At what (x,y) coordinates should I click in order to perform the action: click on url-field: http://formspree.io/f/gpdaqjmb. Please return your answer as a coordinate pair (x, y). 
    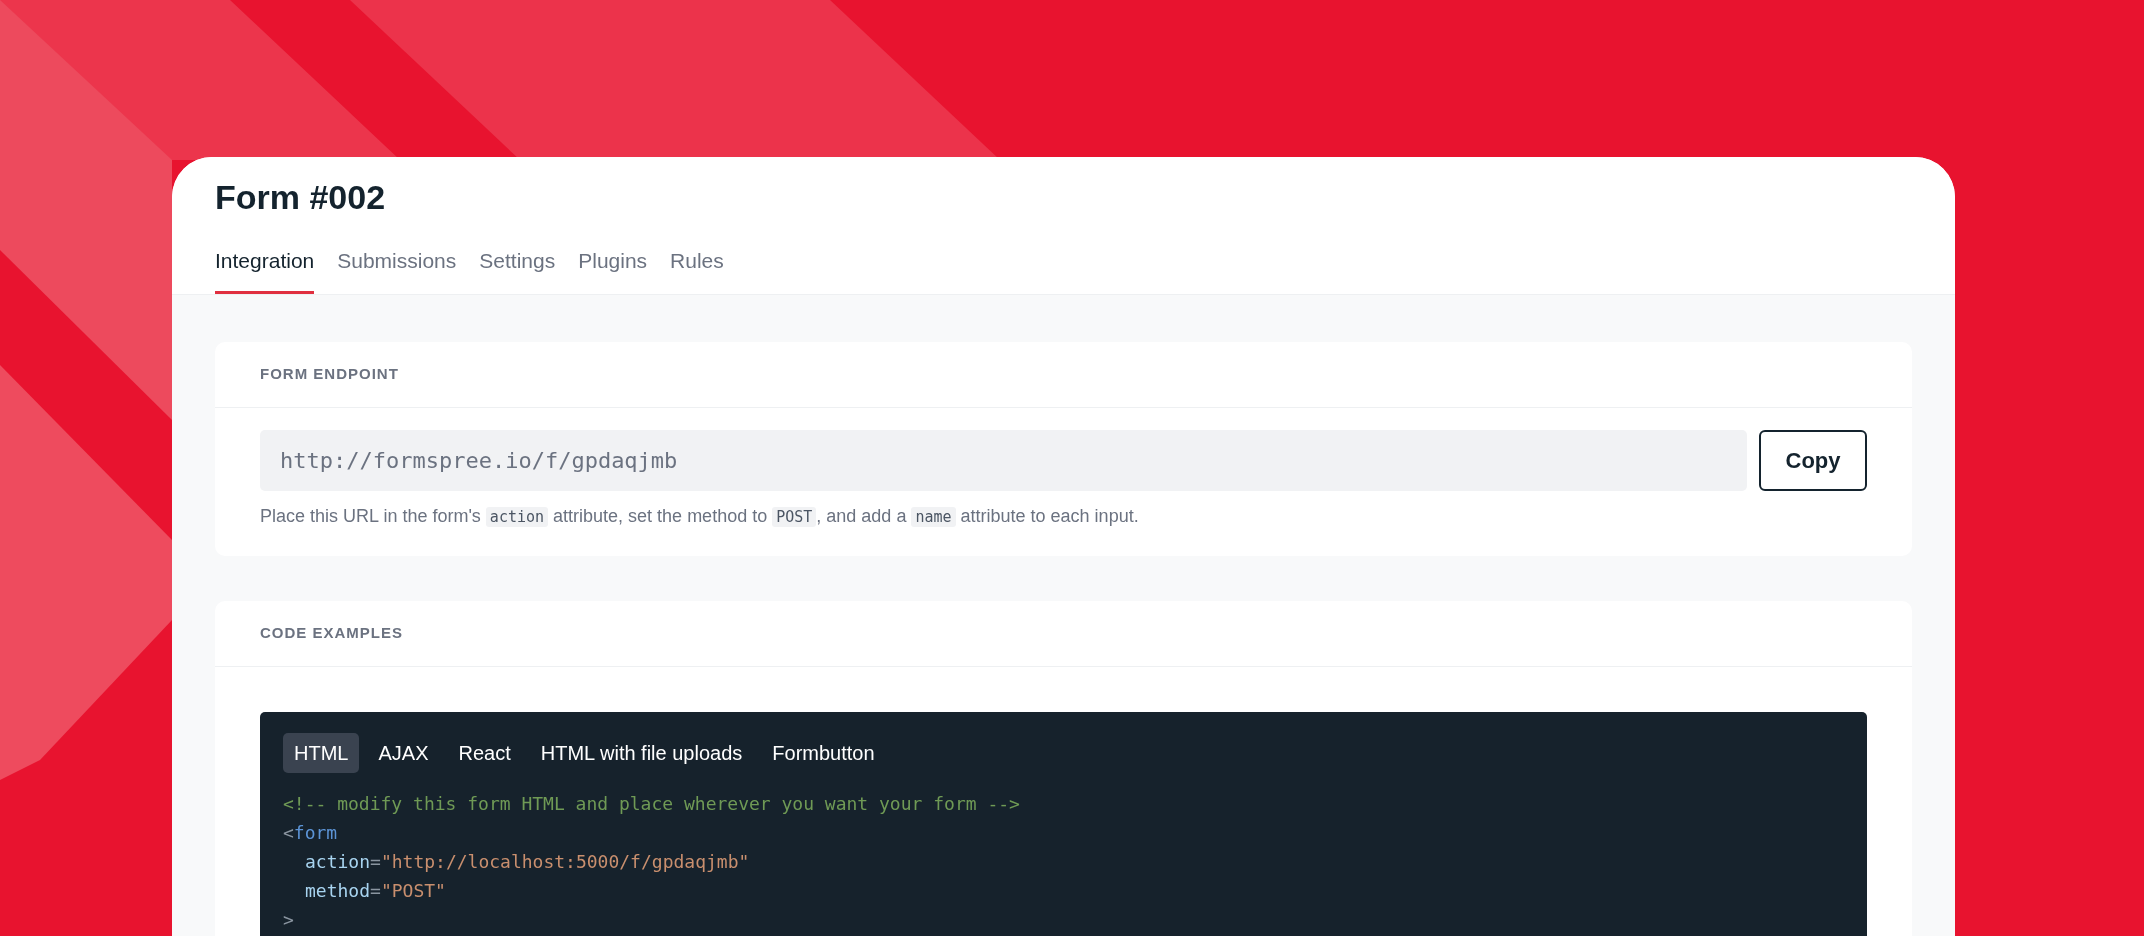
    Looking at the image, I should click on (1003, 460).